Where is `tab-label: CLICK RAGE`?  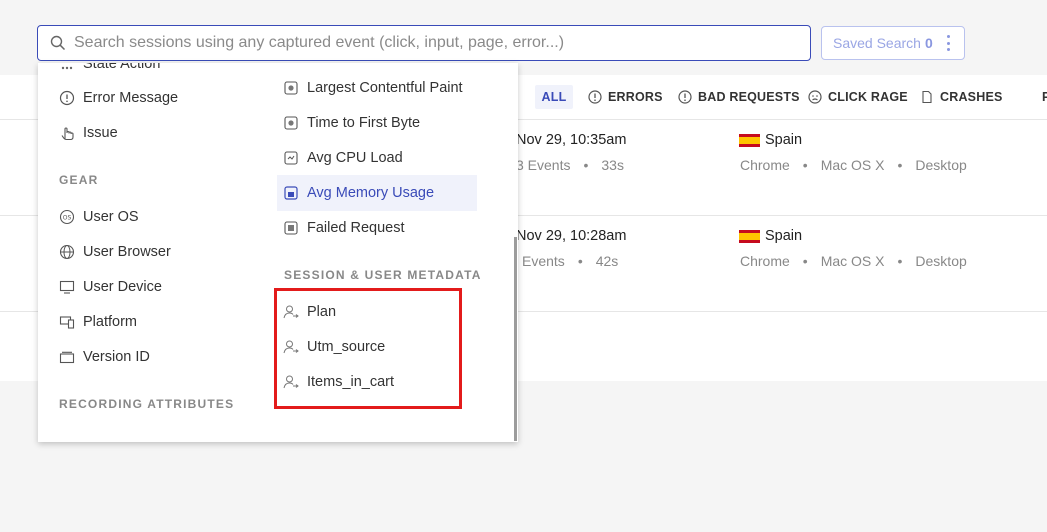
tab-label: CLICK RAGE is located at coordinates (868, 97).